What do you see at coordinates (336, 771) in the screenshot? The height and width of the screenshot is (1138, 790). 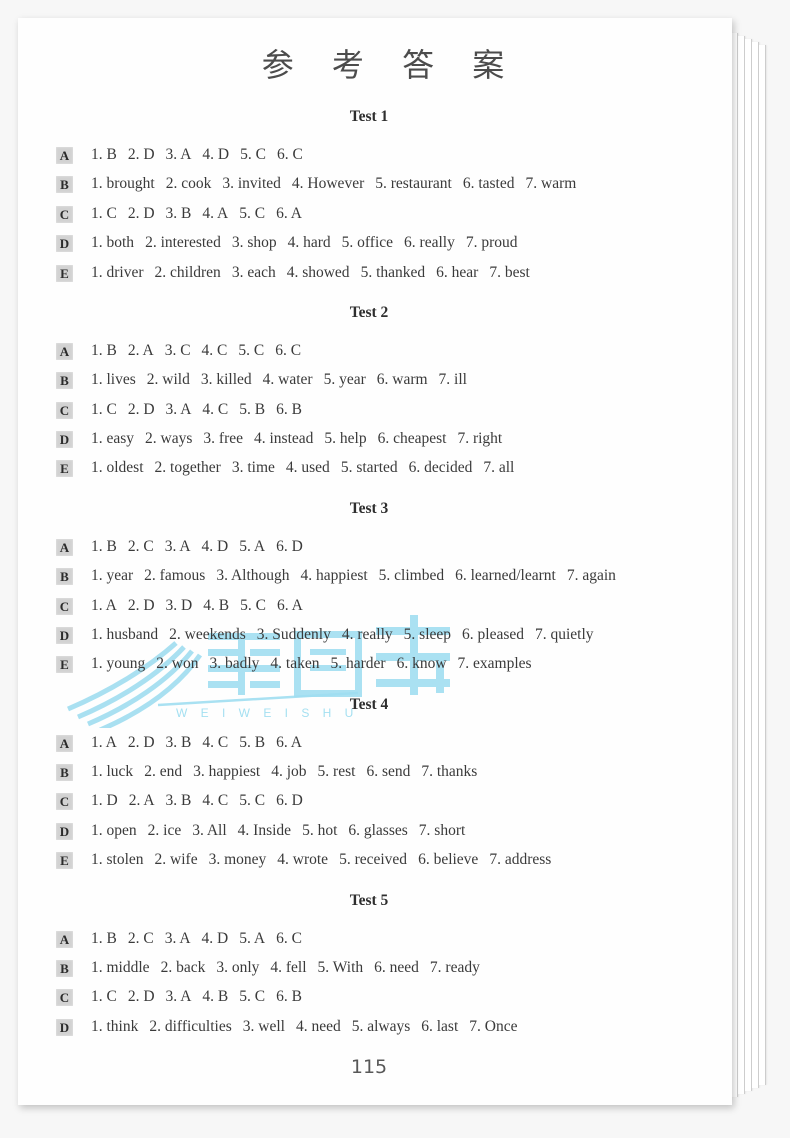 I see `answer-item: 5. rest` at bounding box center [336, 771].